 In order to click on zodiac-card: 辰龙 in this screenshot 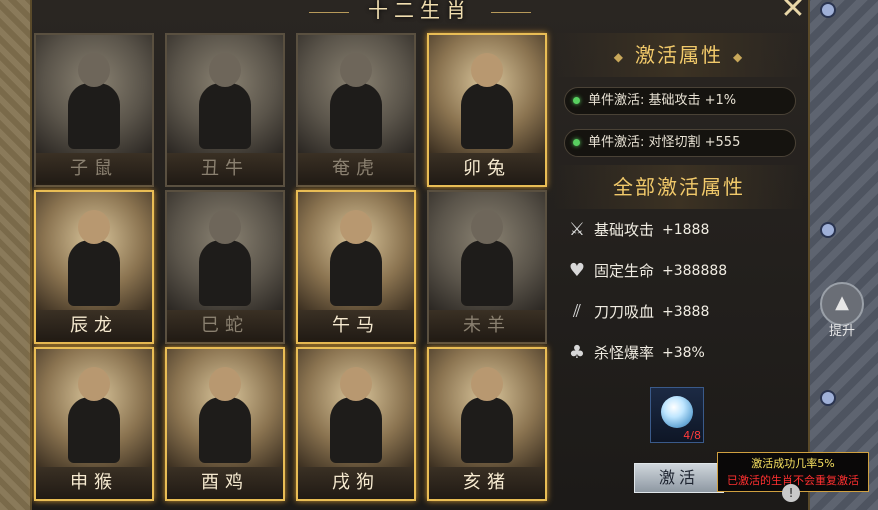, I will do `click(94, 267)`.